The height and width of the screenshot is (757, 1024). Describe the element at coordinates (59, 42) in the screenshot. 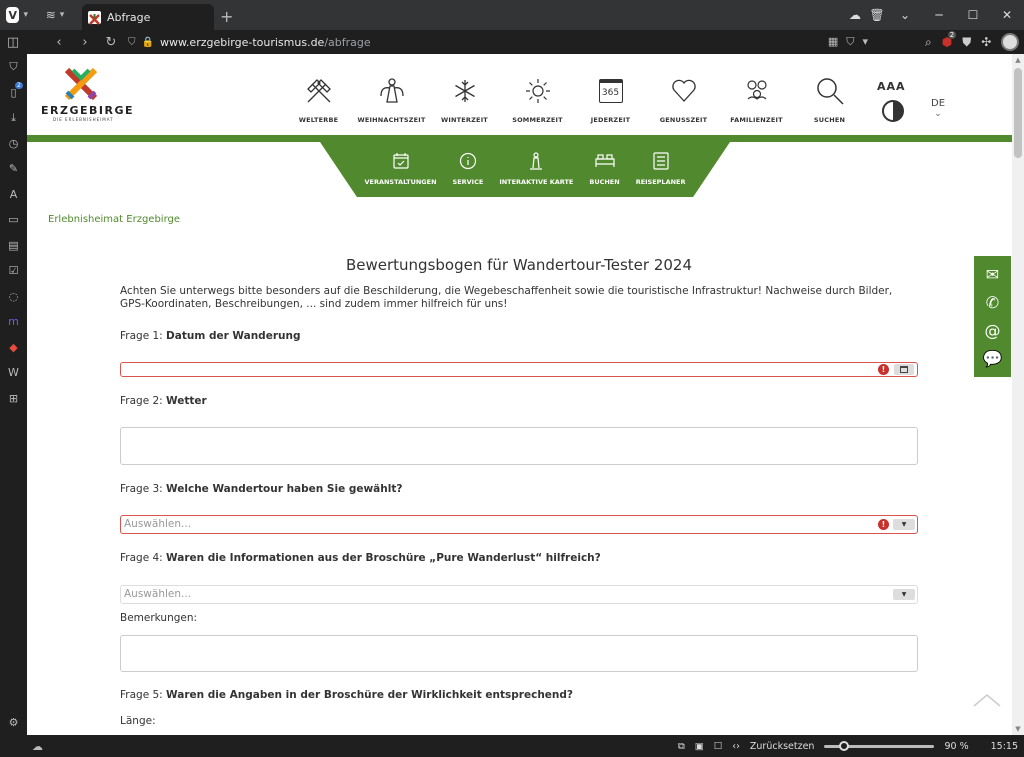

I see `back-button: ‹` at that location.